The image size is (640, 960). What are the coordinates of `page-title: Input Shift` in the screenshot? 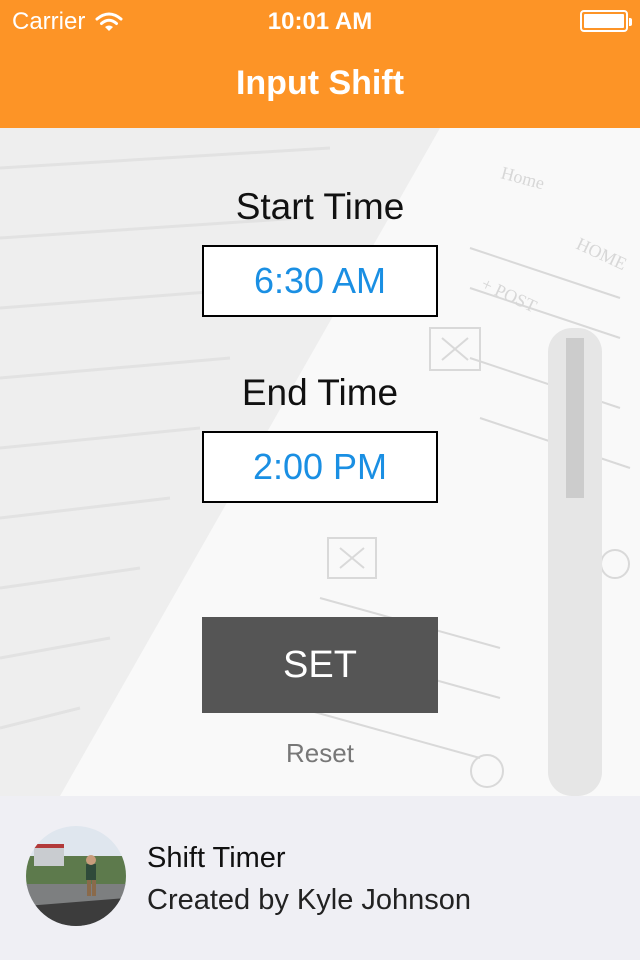 It's located at (320, 83).